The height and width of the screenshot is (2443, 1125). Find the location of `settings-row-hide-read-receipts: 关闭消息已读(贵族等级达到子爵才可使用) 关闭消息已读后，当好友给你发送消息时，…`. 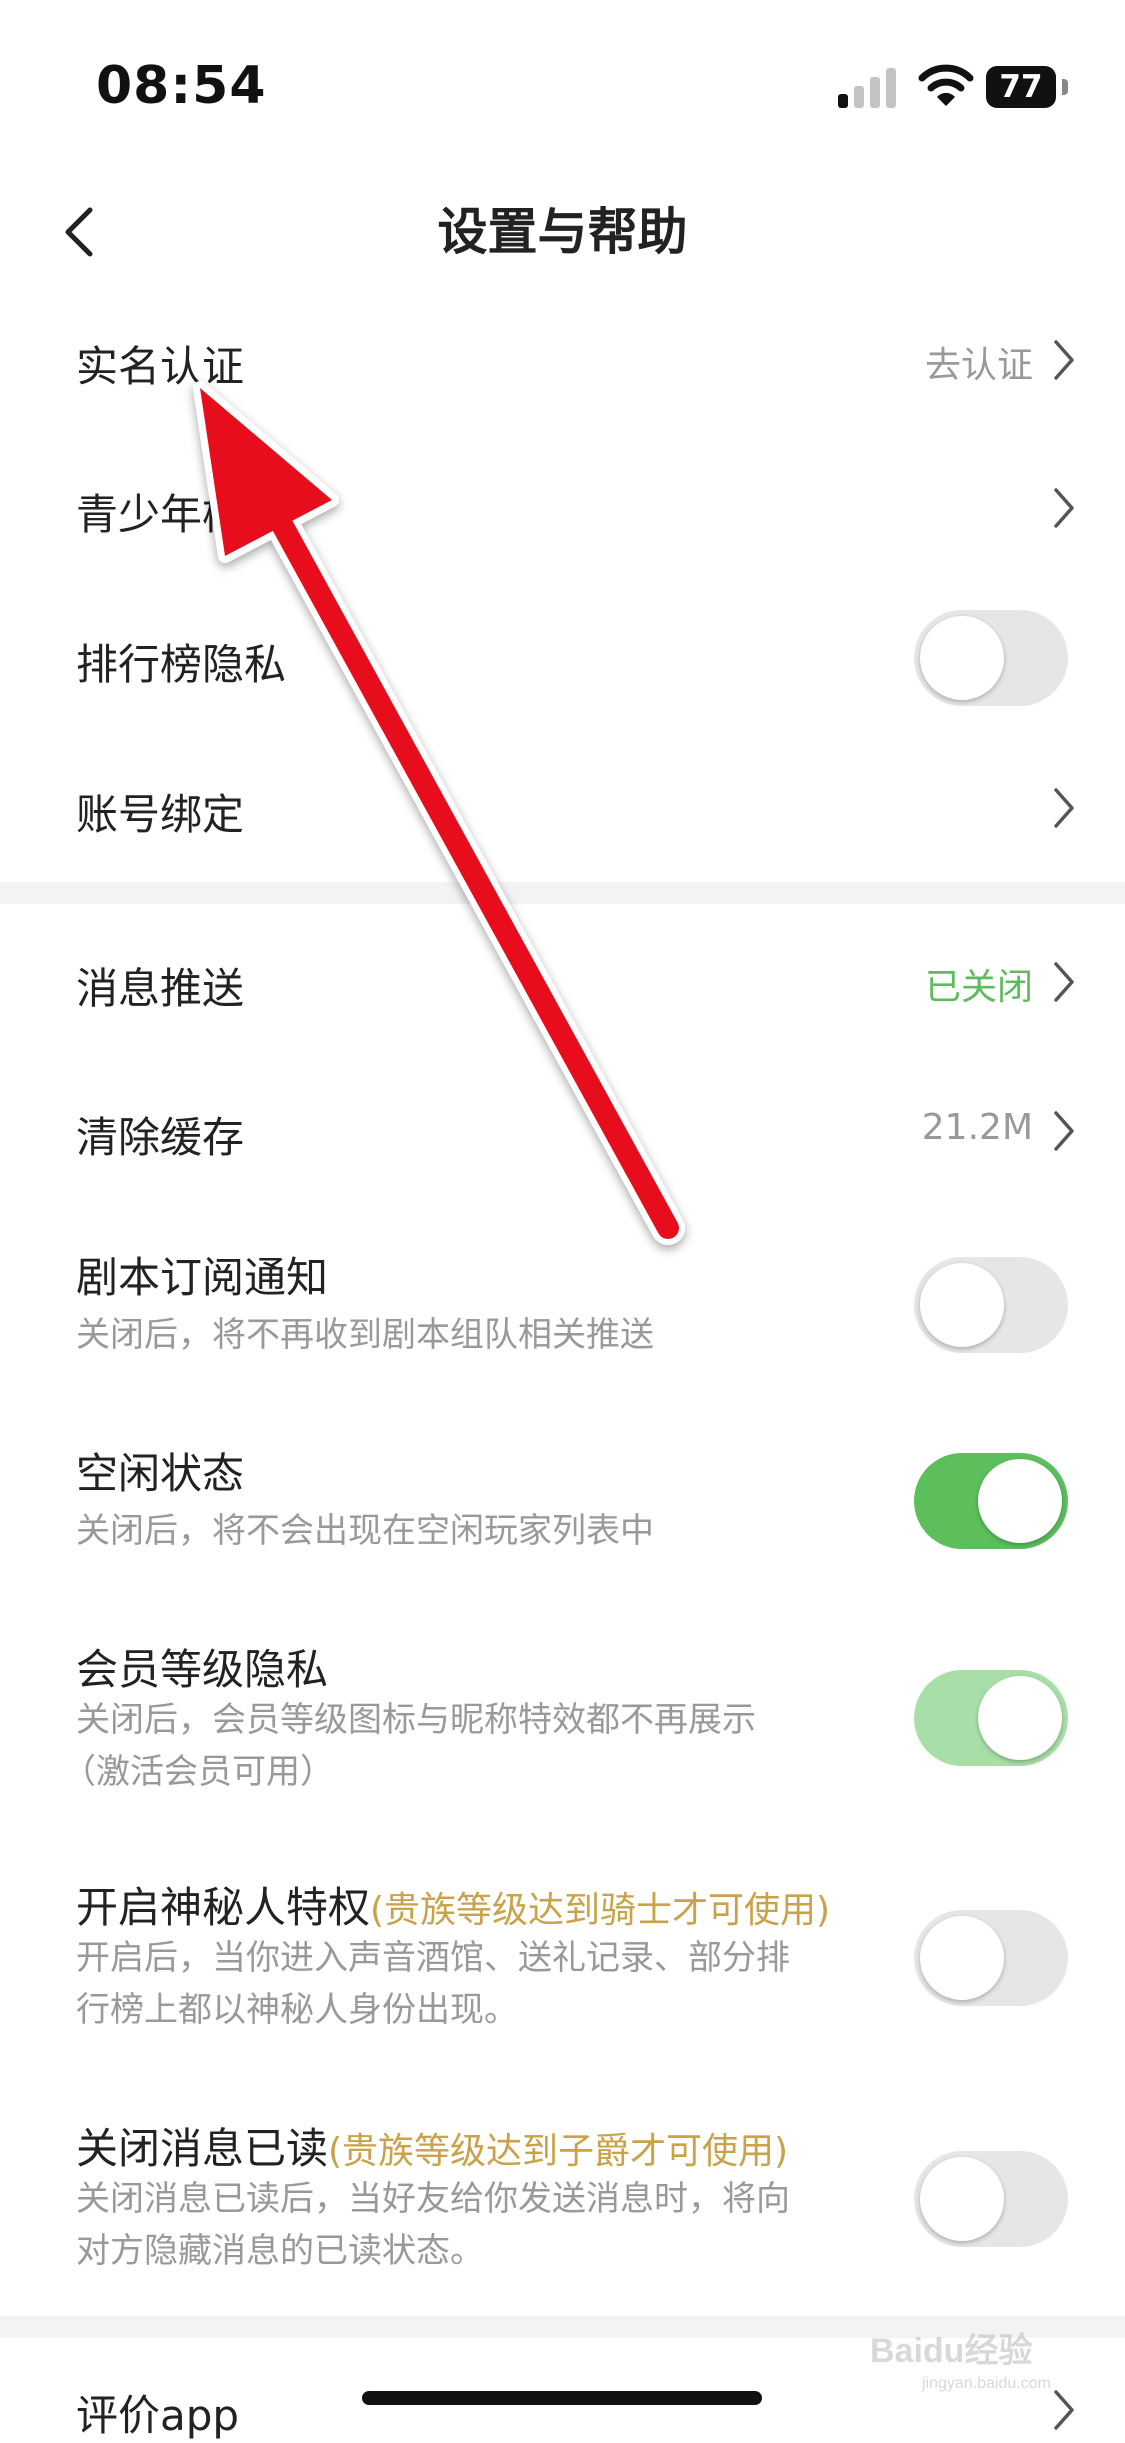

settings-row-hide-read-receipts: 关闭消息已读(贵族等级达到子爵才可使用) 关闭消息已读后，当好友给你发送消息时，… is located at coordinates (562, 2205).